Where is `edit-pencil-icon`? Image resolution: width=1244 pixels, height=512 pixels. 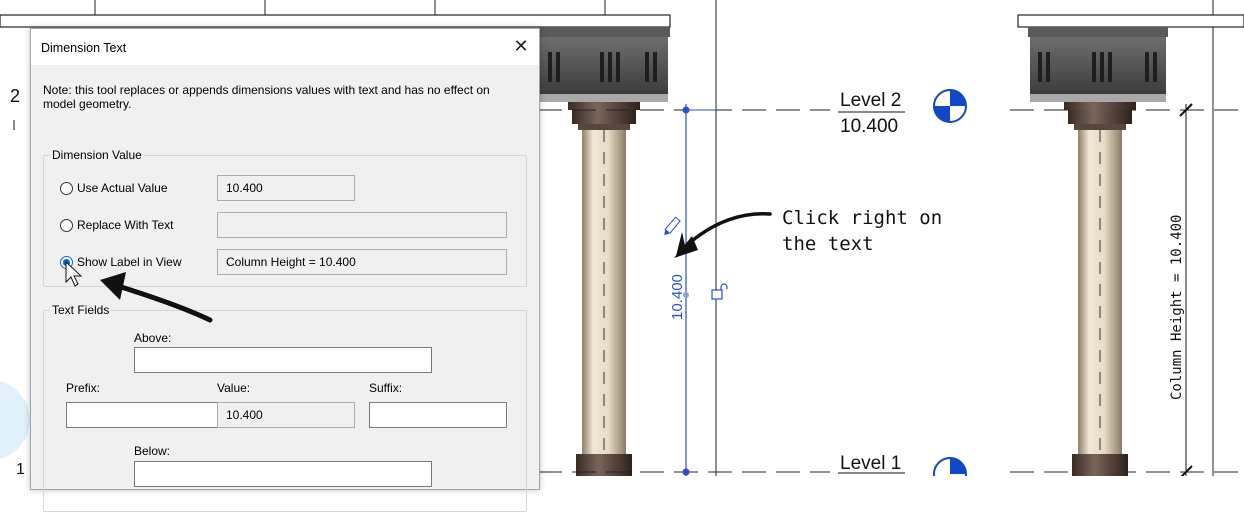 edit-pencil-icon is located at coordinates (671, 226).